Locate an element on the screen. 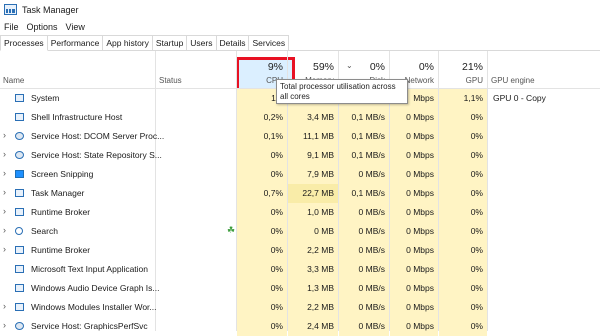 Image resolution: width=600 pixels, height=336 pixels. gpu-engine-column-header: GPU engine is located at coordinates (544, 69).